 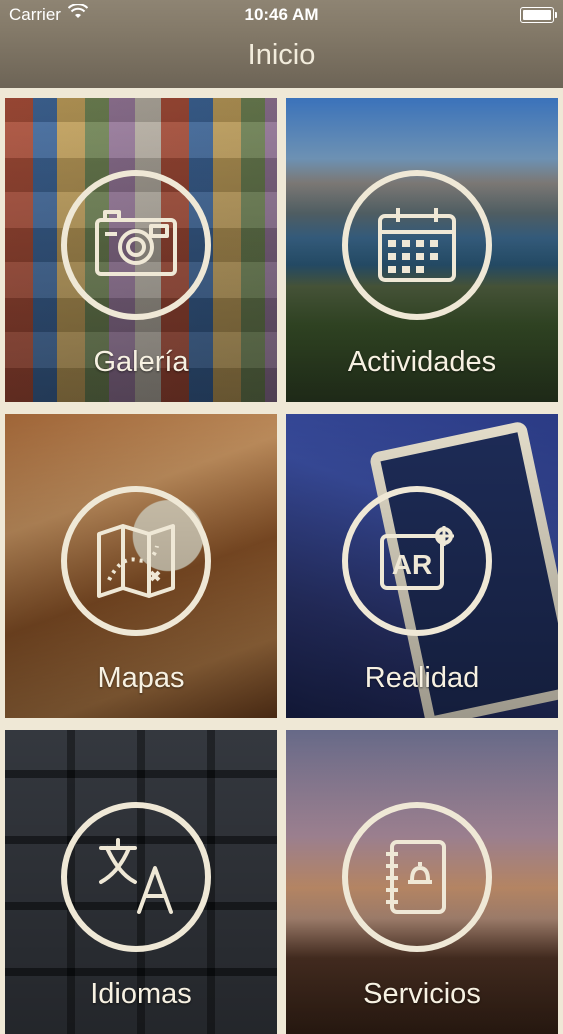 What do you see at coordinates (422, 678) in the screenshot?
I see `tile-label: Realidad` at bounding box center [422, 678].